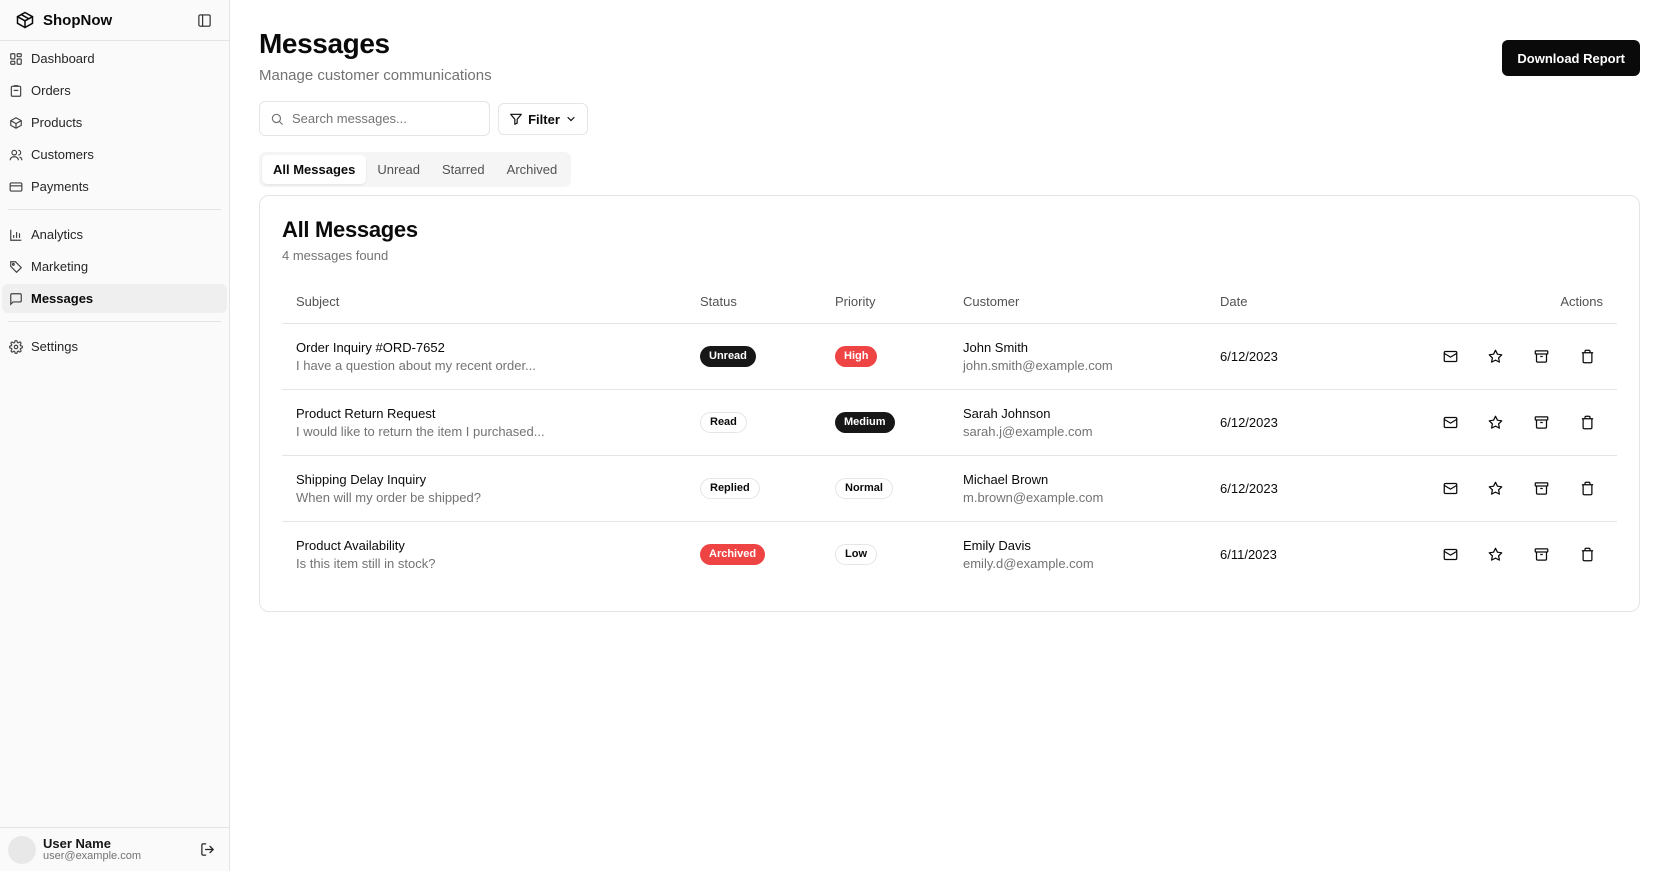  Describe the element at coordinates (1248, 554) in the screenshot. I see `message-date: 6/11/2023` at that location.